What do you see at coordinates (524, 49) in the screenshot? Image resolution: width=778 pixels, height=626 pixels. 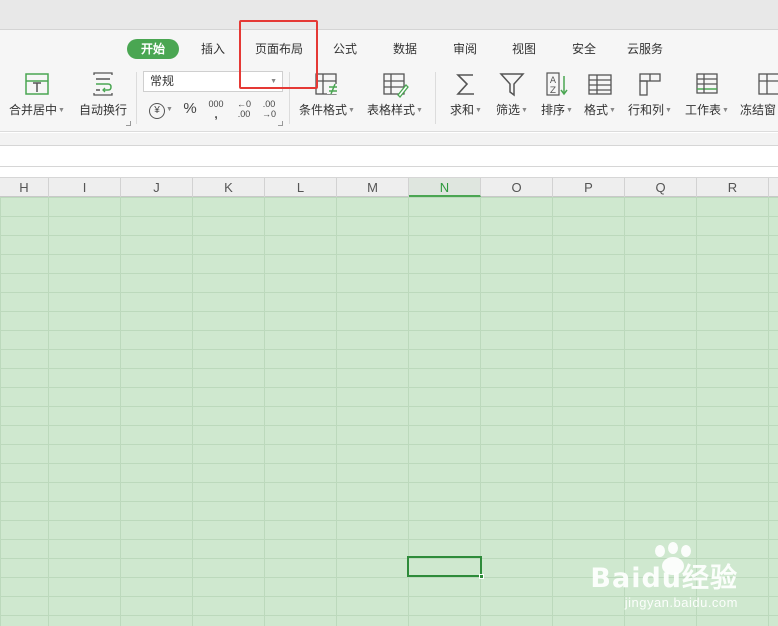 I see `tab-view: 视图` at bounding box center [524, 49].